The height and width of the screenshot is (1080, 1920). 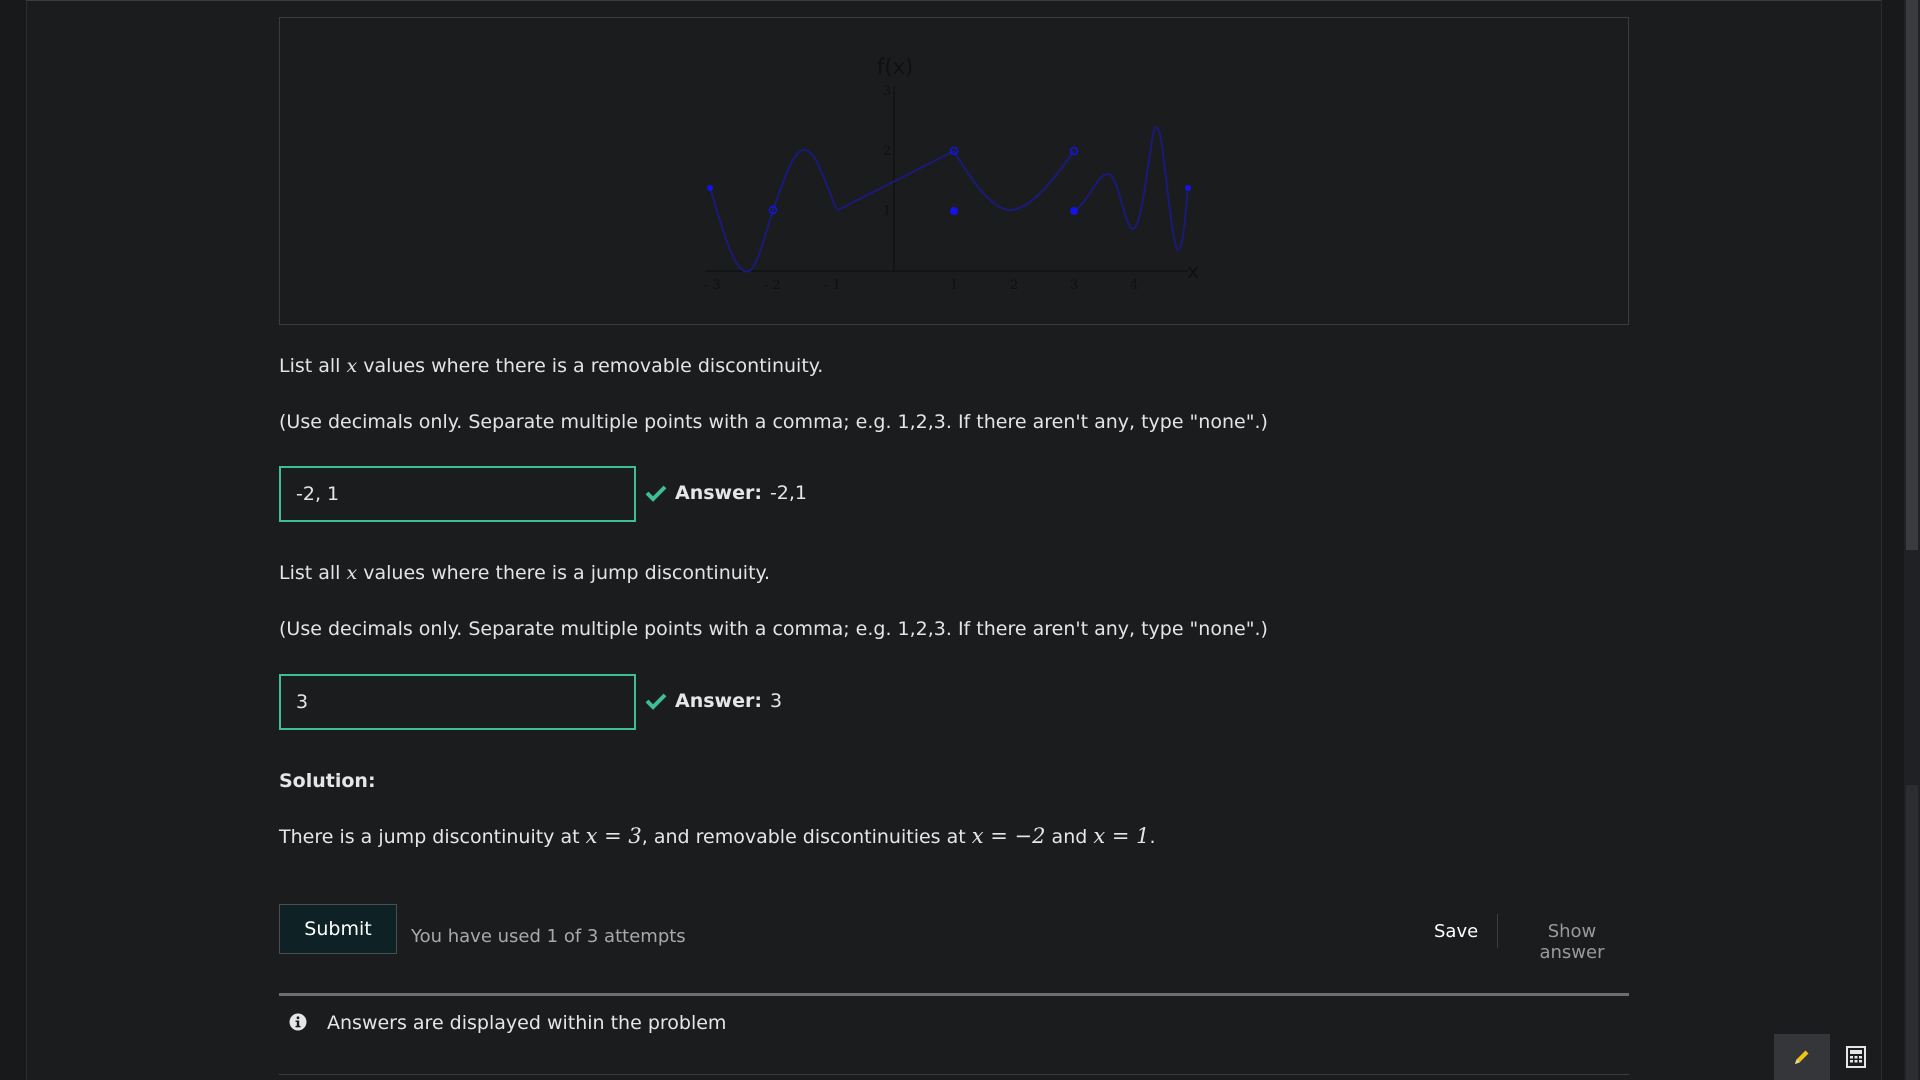 I want to click on calculator-icon, so click(x=1855, y=1057).